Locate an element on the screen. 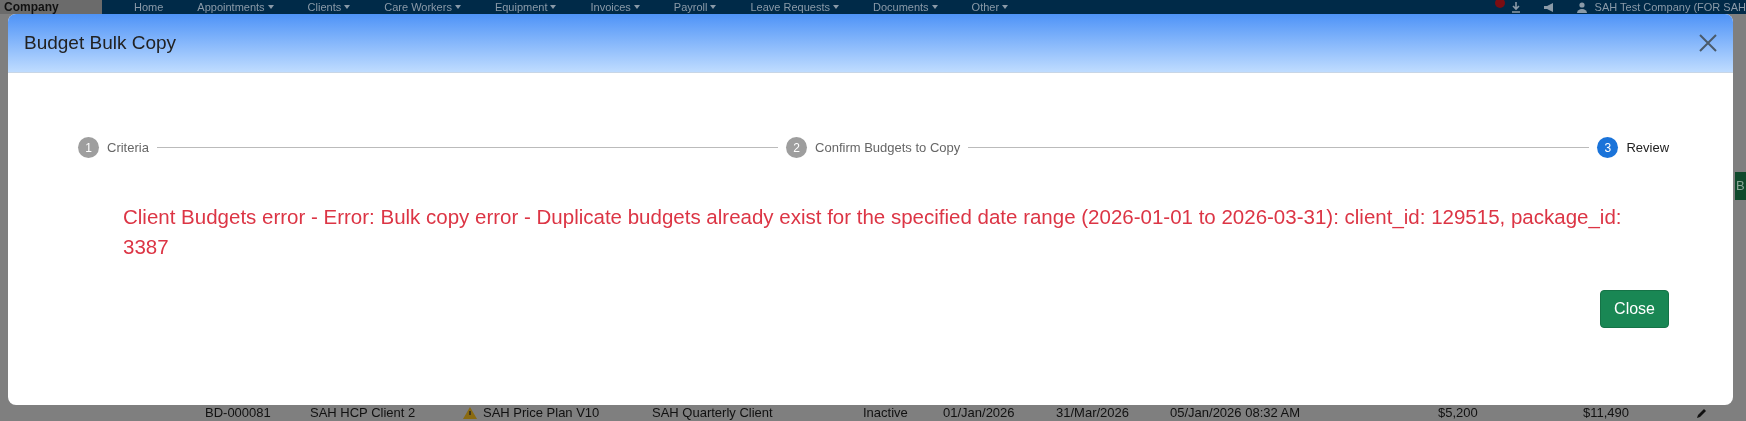 The height and width of the screenshot is (421, 1746). nav-menu-item: Equipment is located at coordinates (525, 7).